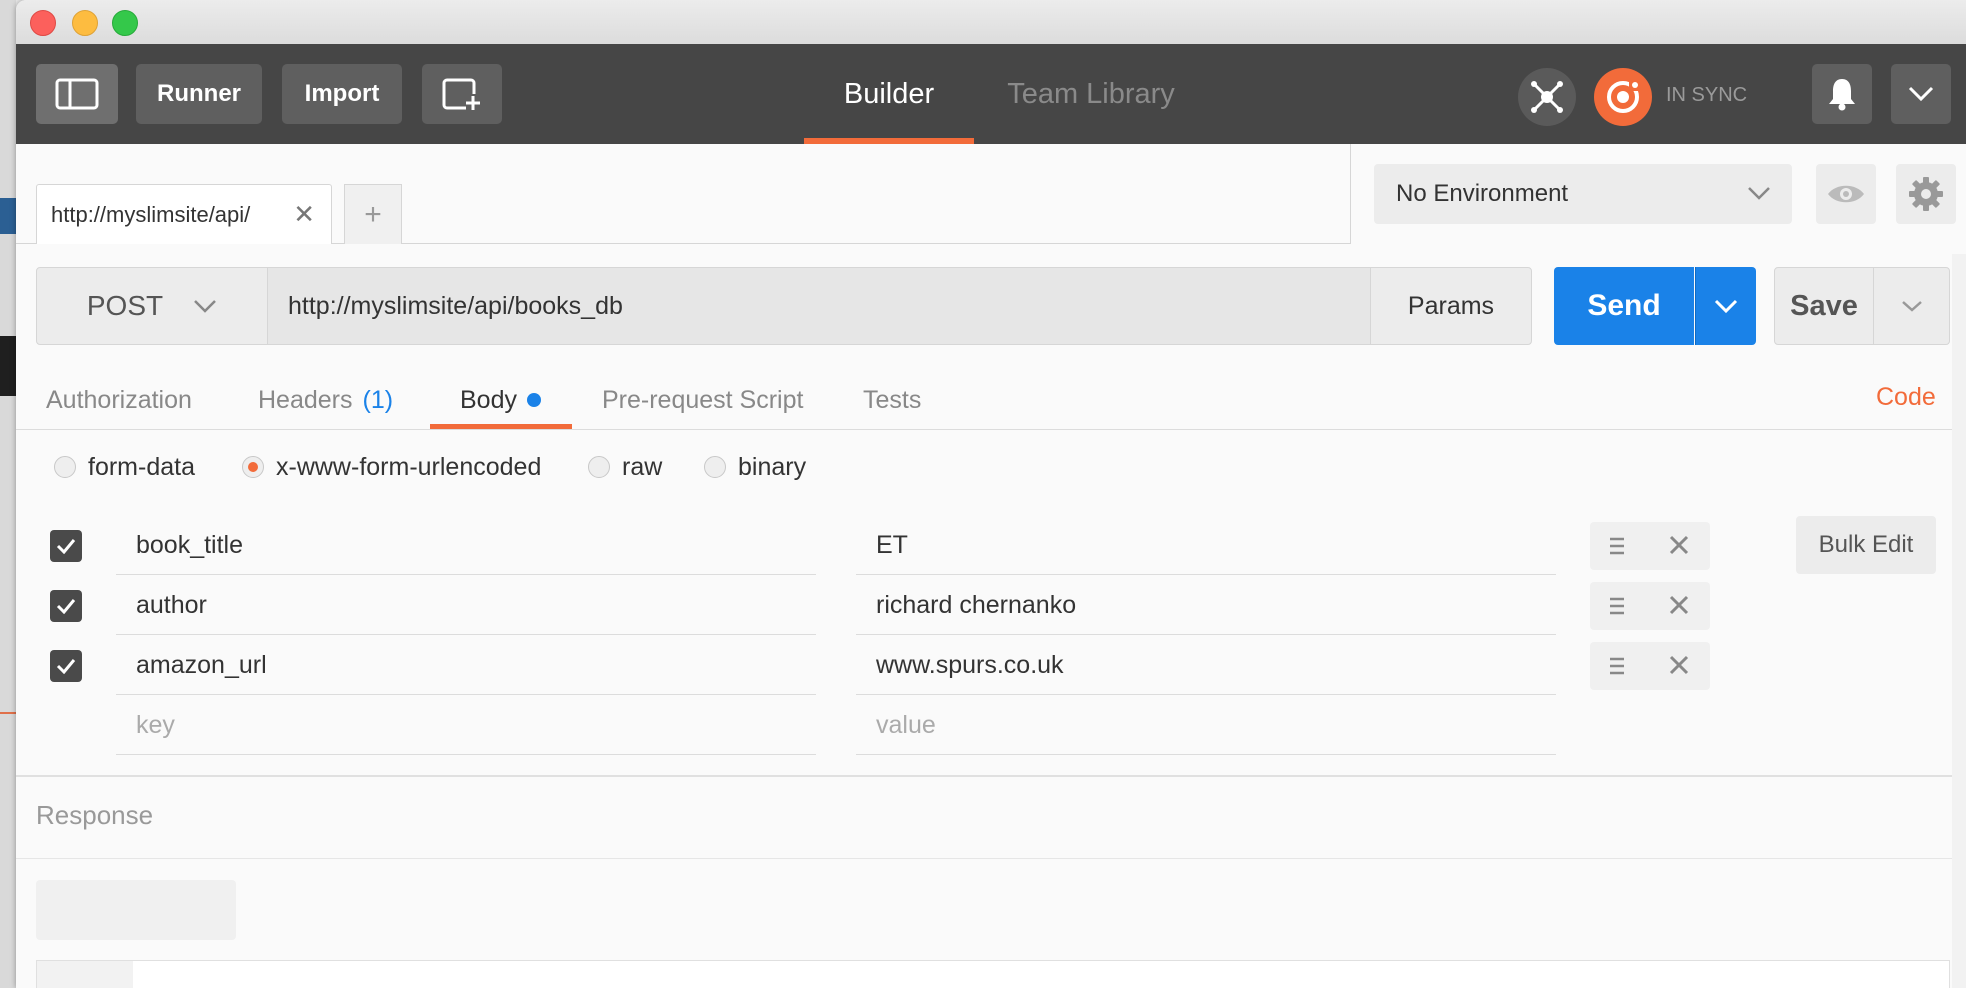 Image resolution: width=1966 pixels, height=988 pixels. I want to click on tab-pre-request-script: Pre-request Script, so click(702, 400).